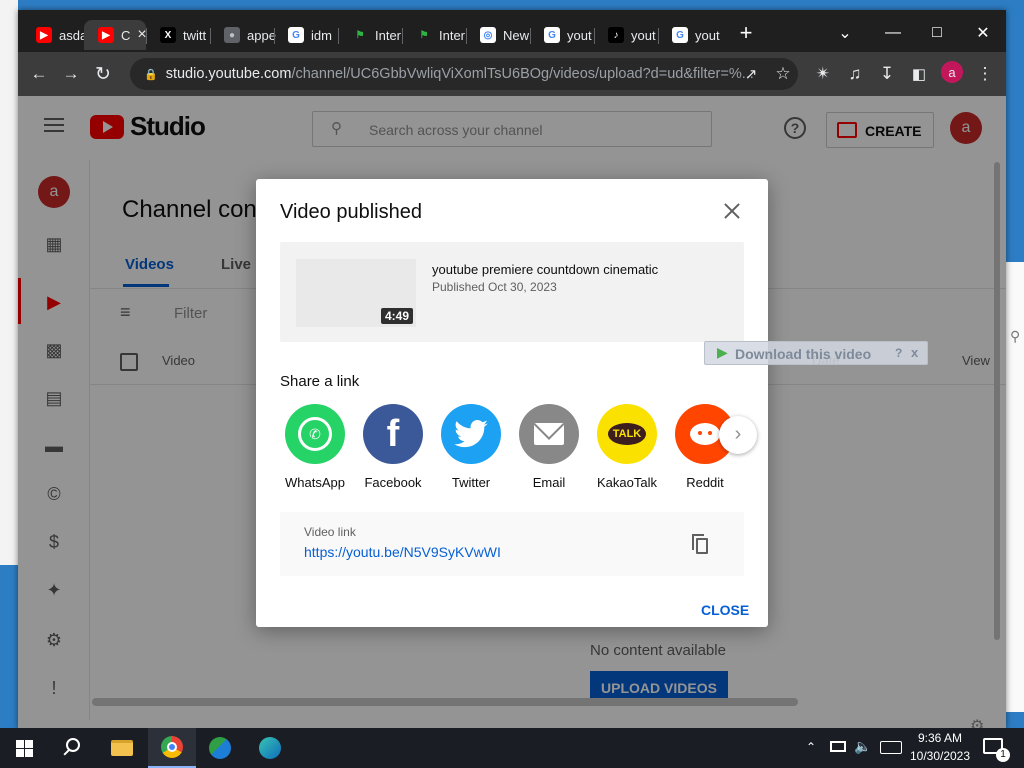 This screenshot has height=768, width=1024. What do you see at coordinates (705, 482) in the screenshot?
I see `share-reddit-label: Reddit` at bounding box center [705, 482].